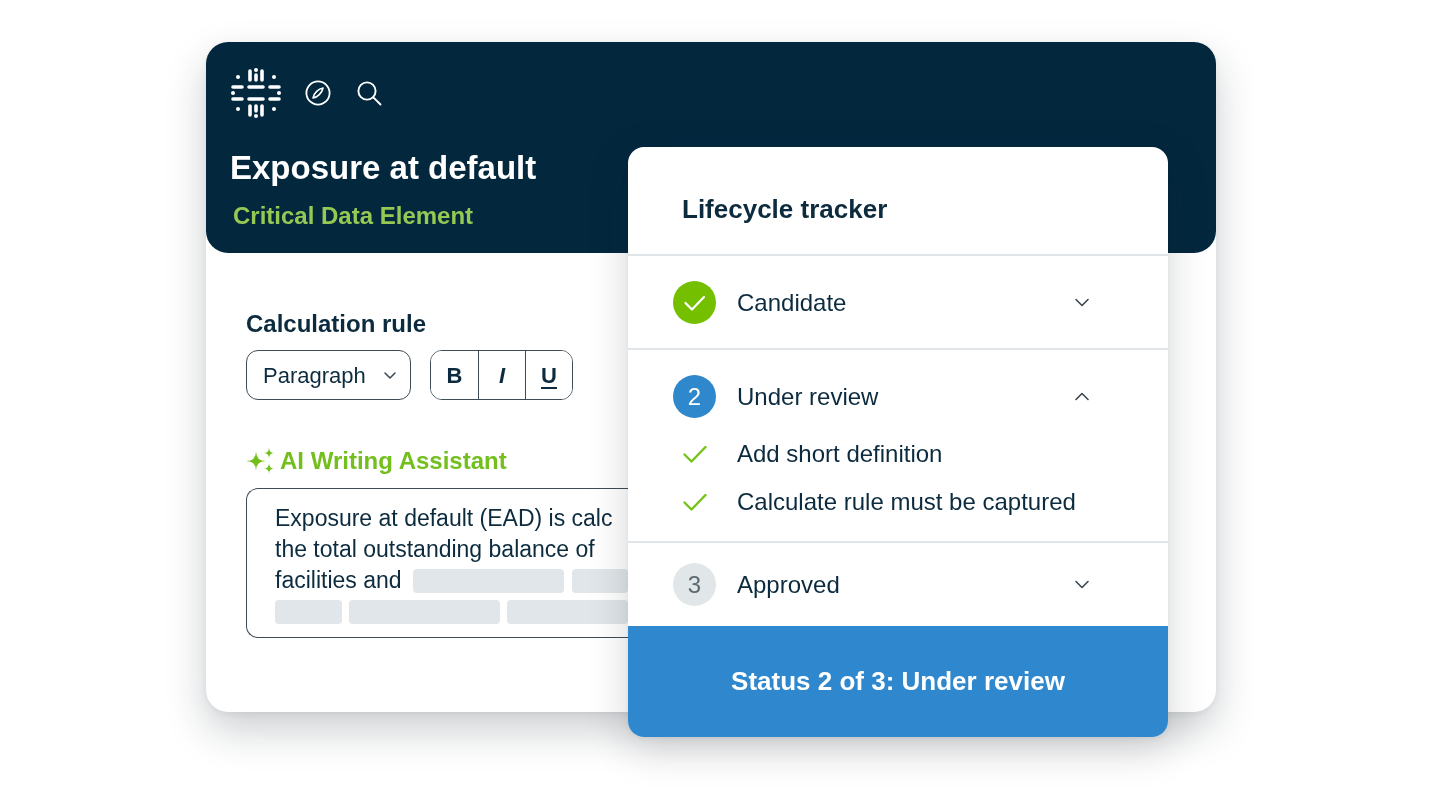 The image size is (1440, 810). Describe the element at coordinates (1082, 396) in the screenshot. I see `chevron-up-icon` at that location.